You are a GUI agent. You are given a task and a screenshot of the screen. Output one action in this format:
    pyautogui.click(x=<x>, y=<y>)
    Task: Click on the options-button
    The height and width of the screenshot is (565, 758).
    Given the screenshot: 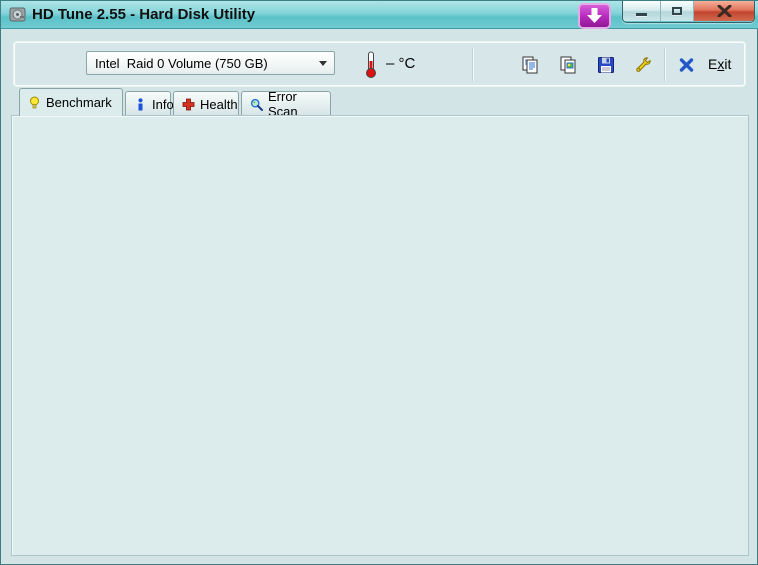 What is the action you would take?
    pyautogui.click(x=643, y=65)
    